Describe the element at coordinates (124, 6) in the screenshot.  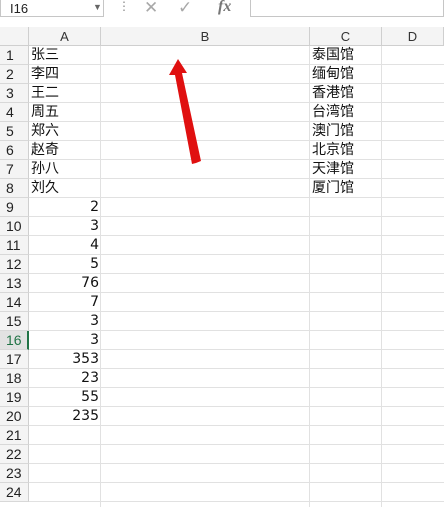
I see `more-options-icon: ⋮` at that location.